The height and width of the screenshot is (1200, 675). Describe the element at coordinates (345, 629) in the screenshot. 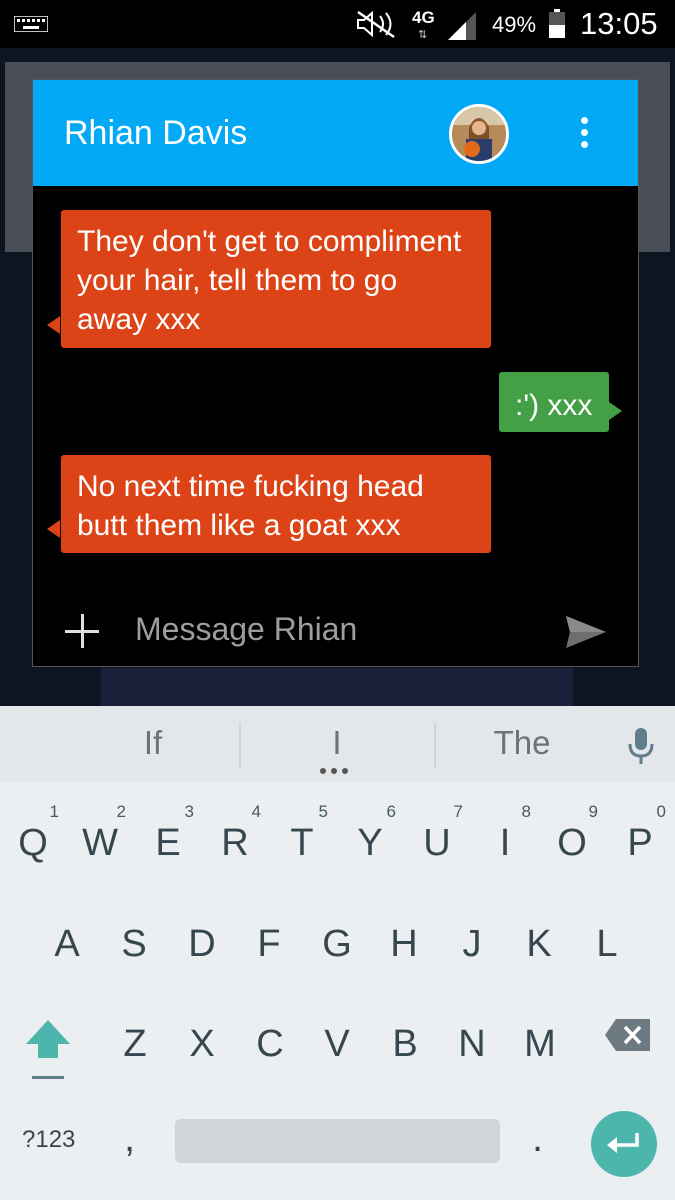

I see `message-input` at that location.